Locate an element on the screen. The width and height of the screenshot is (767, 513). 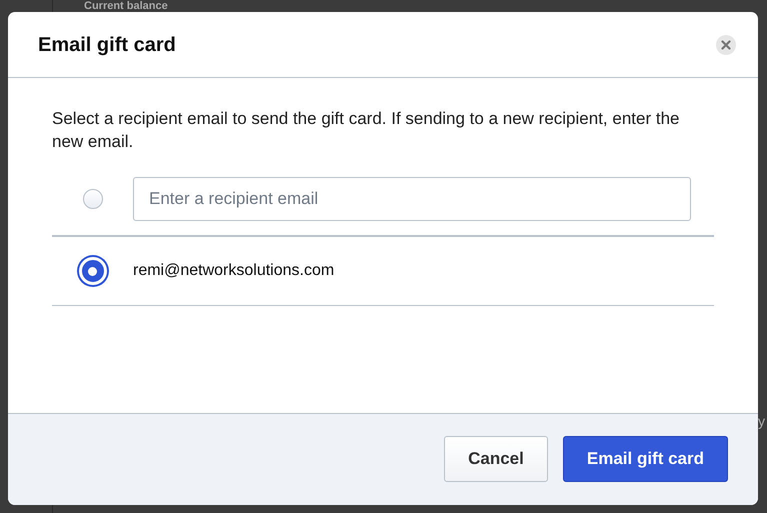
email-gift-card-button: Email gift card is located at coordinates (645, 459).